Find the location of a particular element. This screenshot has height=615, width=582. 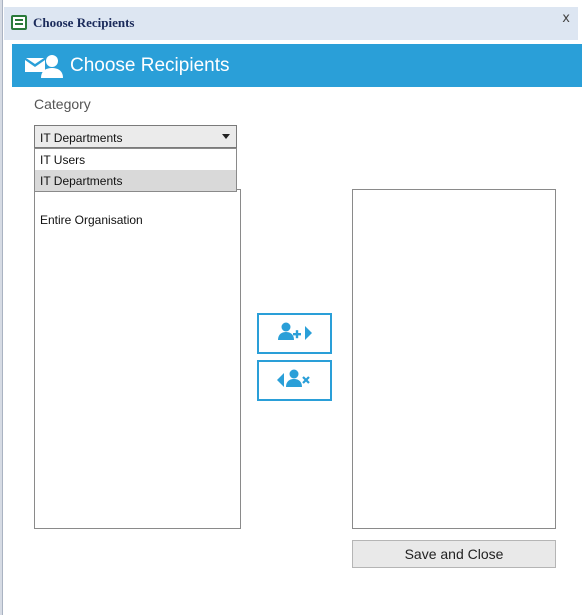

chevron-down-icon is located at coordinates (226, 136).